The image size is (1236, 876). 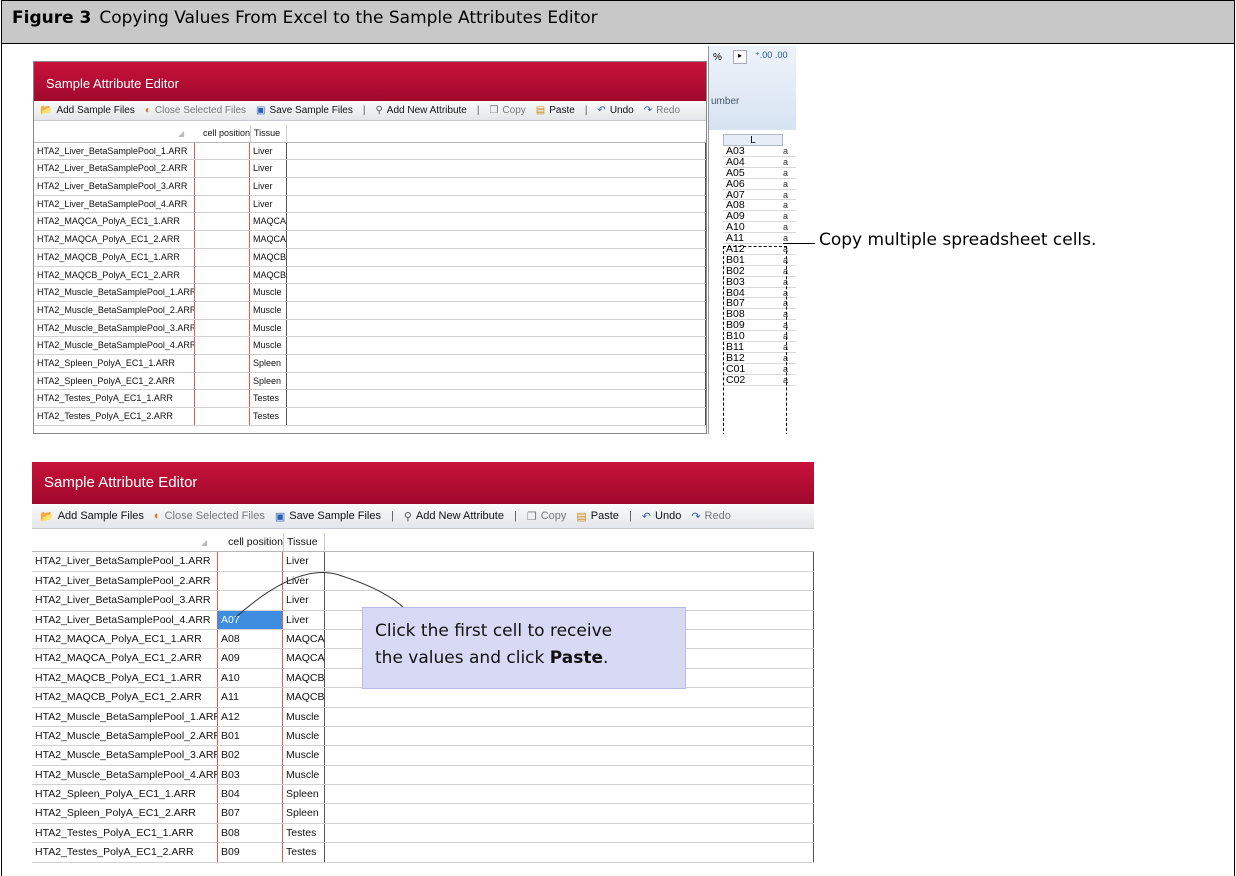 What do you see at coordinates (114, 151) in the screenshot?
I see `file-name-cell: HTA2_Liver_BetaSamplePool_1.ARR` at bounding box center [114, 151].